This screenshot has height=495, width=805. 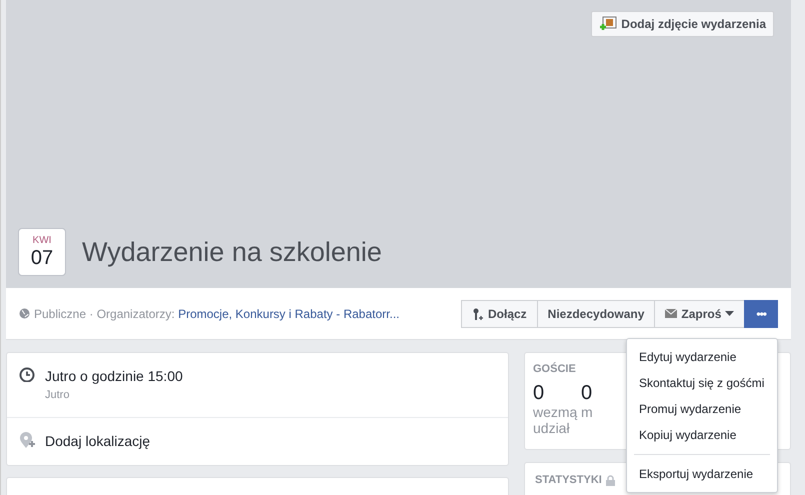 What do you see at coordinates (27, 439) in the screenshot?
I see `pin-add-icon` at bounding box center [27, 439].